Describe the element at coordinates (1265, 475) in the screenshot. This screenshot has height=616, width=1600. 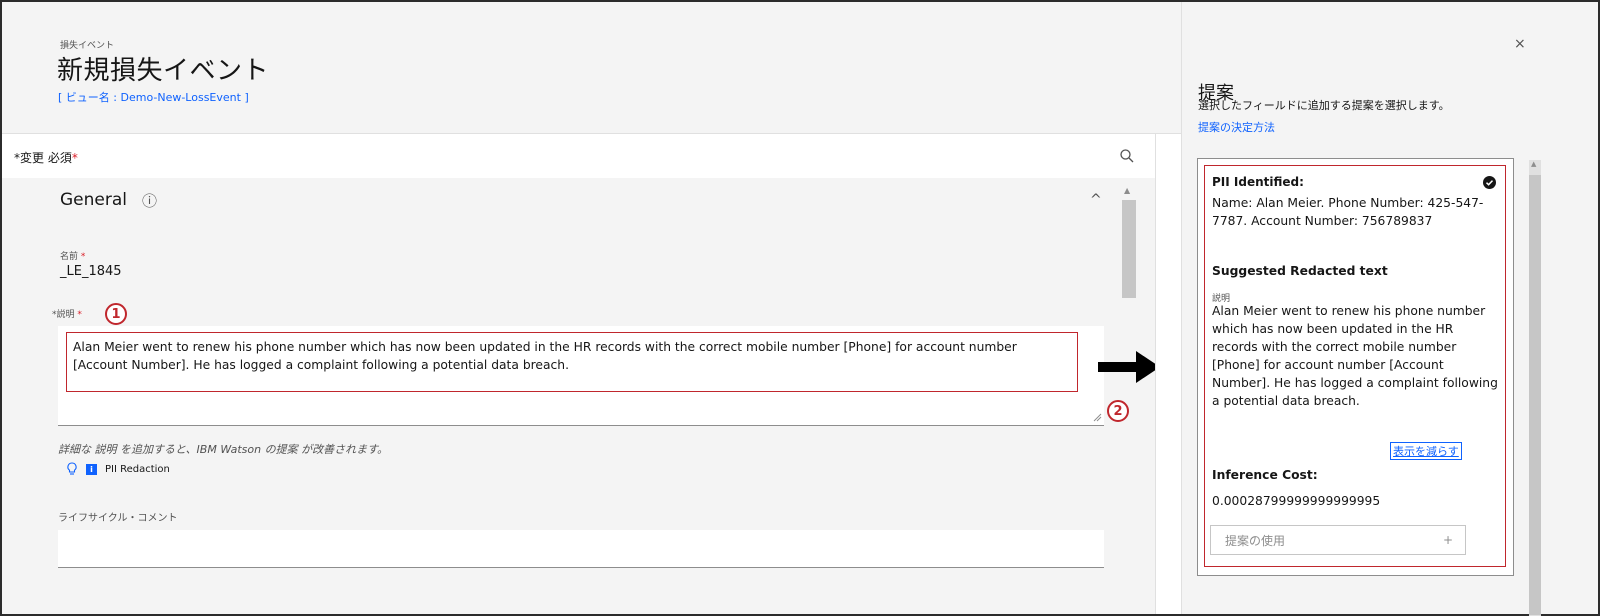
I see `inference-cost-heading: Inference Cost:` at that location.